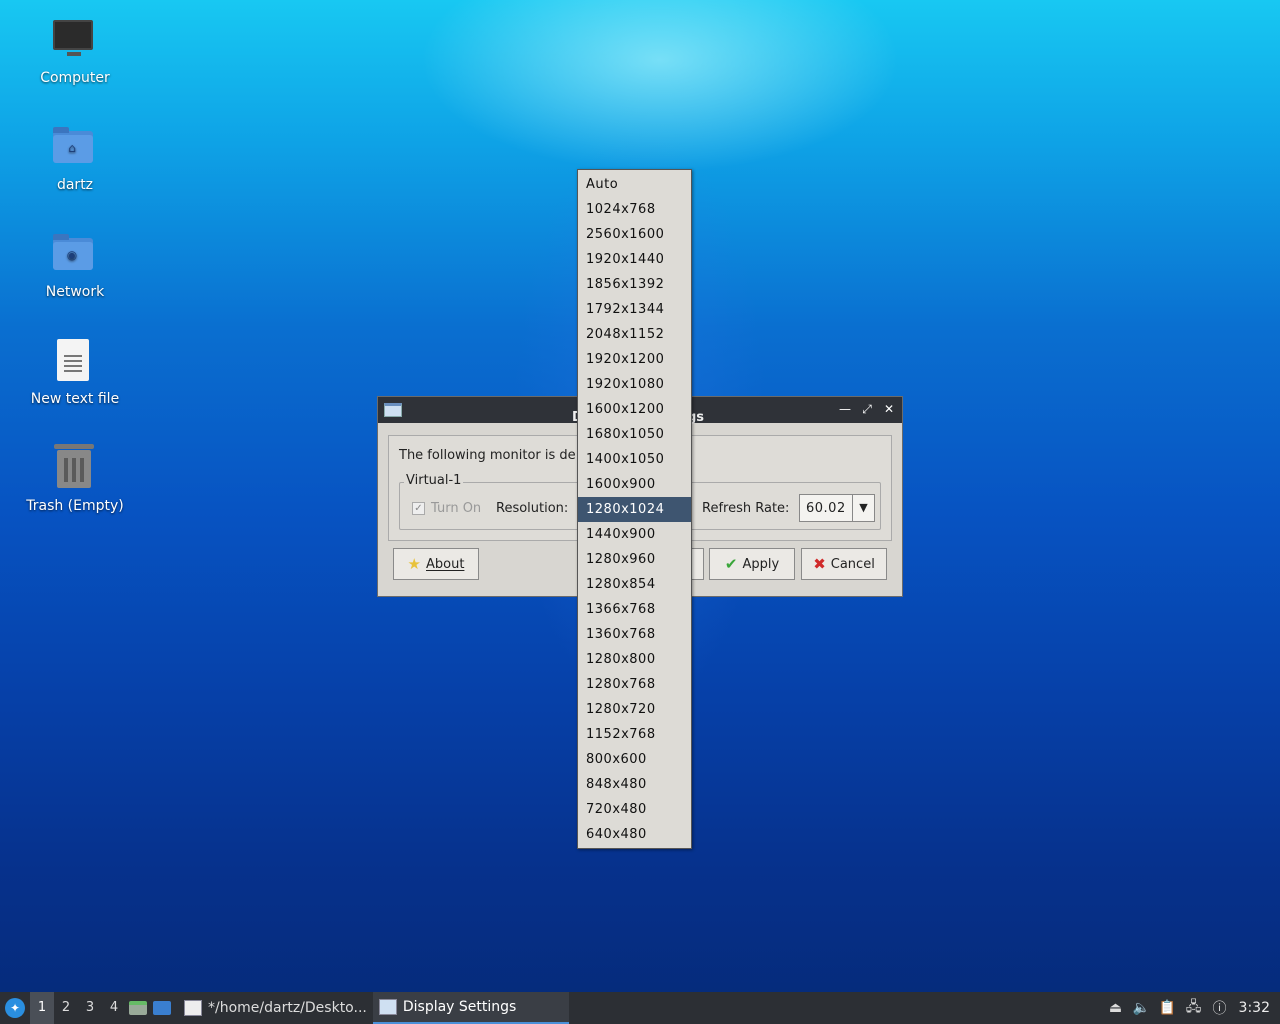 The image size is (1280, 1024). I want to click on show-desktop-launcher, so click(162, 1008).